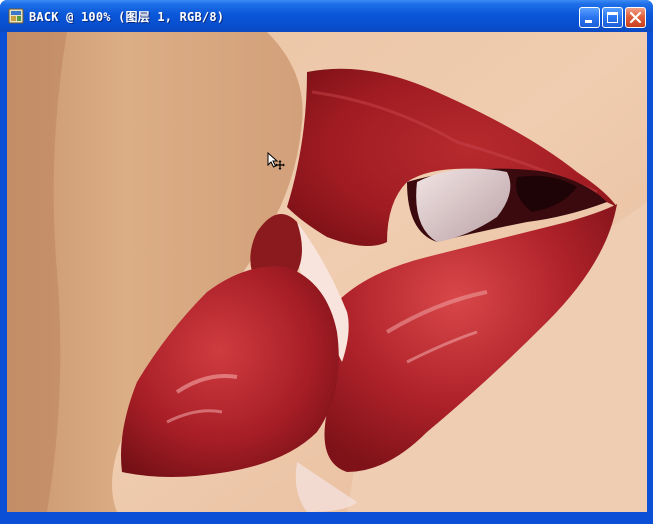 This screenshot has width=653, height=524. I want to click on minimize-icon, so click(588, 21).